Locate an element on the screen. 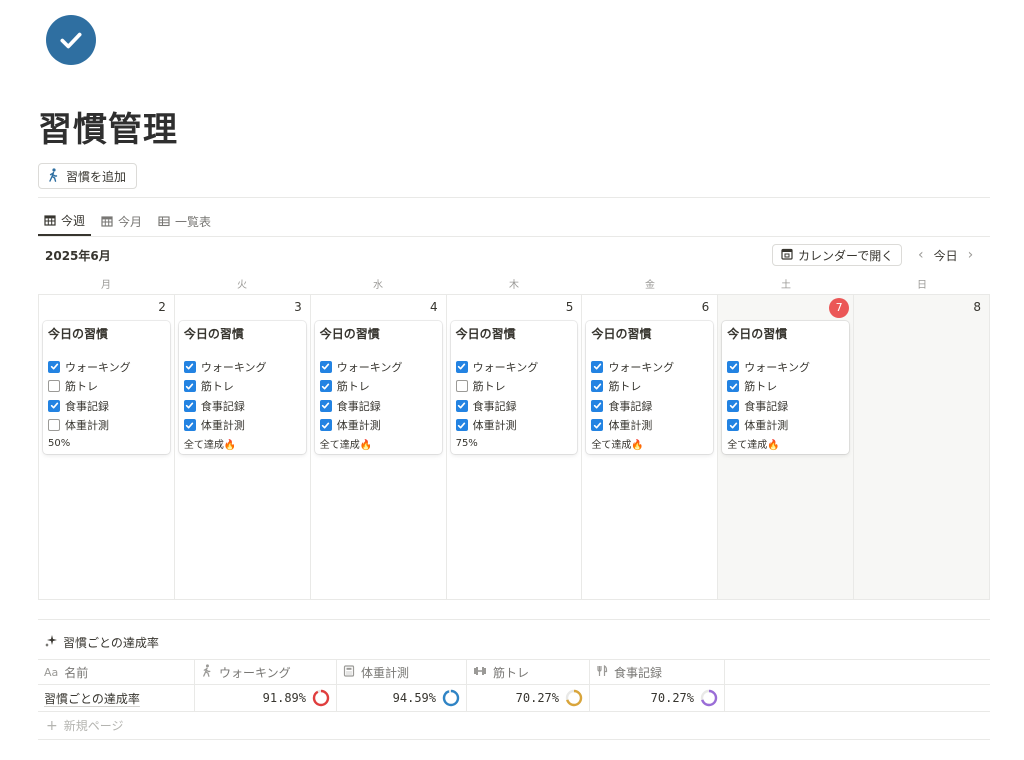 Image resolution: width=1024 pixels, height=760 pixels. fork-knife-icon is located at coordinates (602, 672).